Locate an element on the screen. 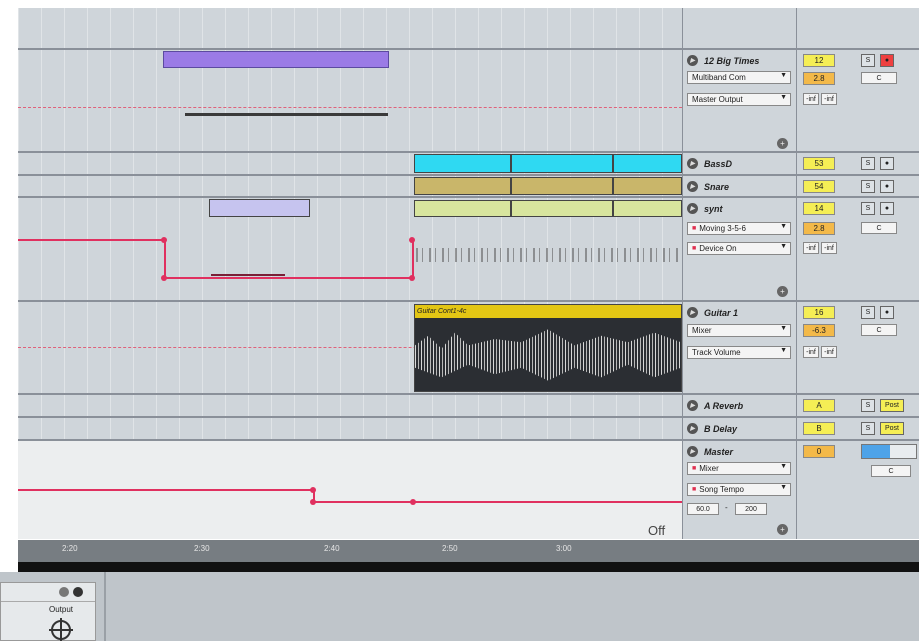  track-header-snare: ▶ Snare 54 S ● is located at coordinates (801, 187).